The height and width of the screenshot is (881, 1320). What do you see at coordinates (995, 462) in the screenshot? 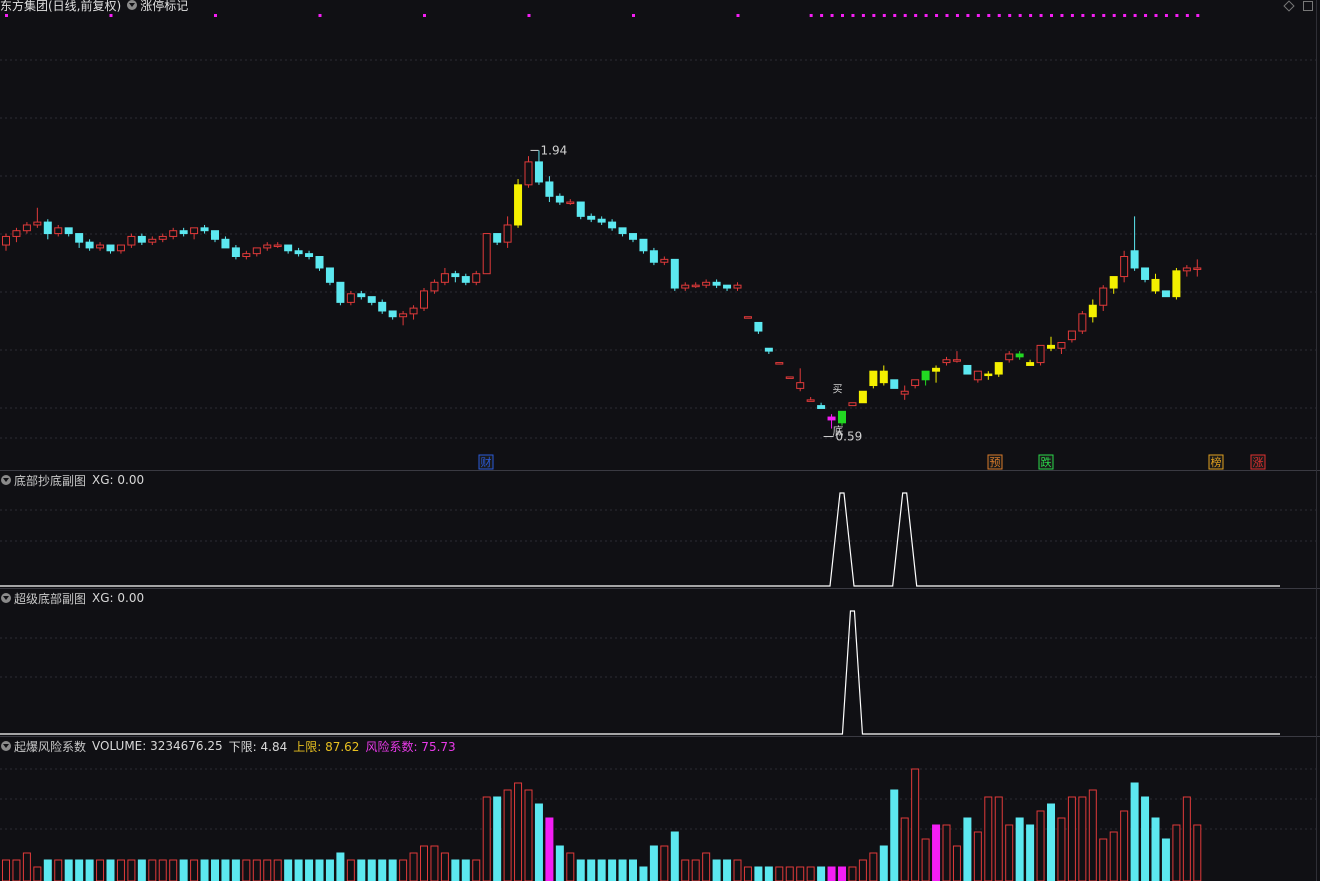
I see `event-marker-label: 预` at bounding box center [995, 462].